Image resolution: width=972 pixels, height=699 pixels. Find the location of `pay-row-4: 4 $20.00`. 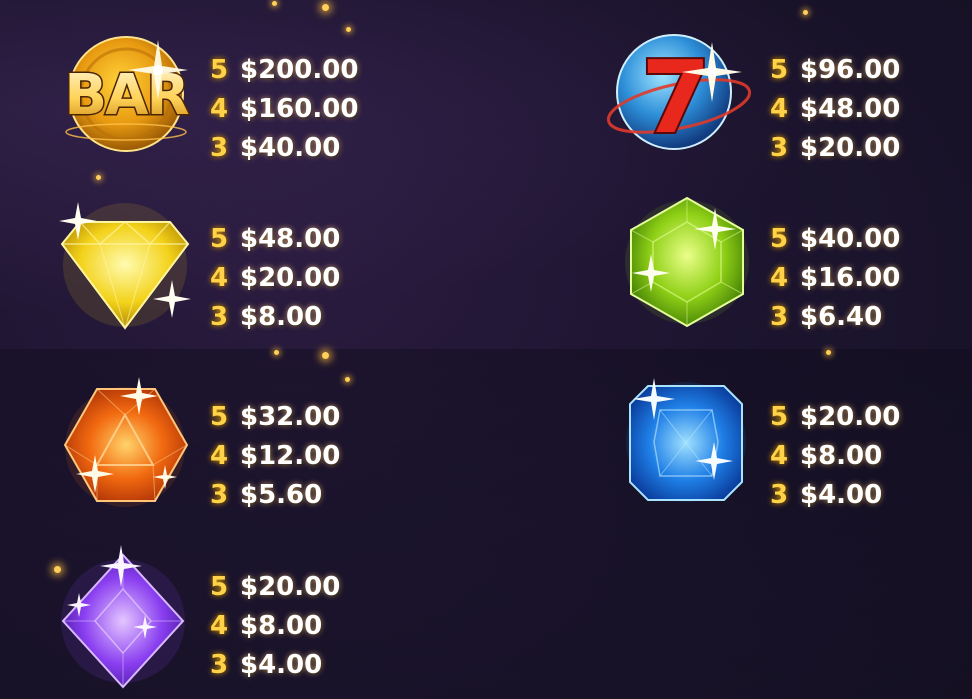

pay-row-4: 4 $20.00 is located at coordinates (275, 278).